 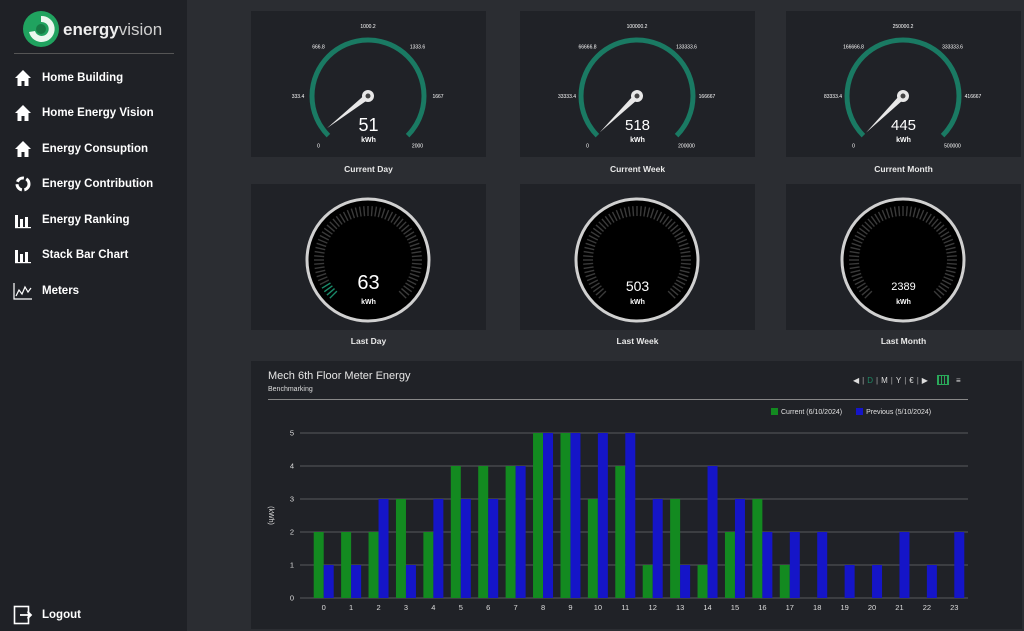 What do you see at coordinates (952, 146) in the screenshot?
I see `gauge-tick-label: 500000` at bounding box center [952, 146].